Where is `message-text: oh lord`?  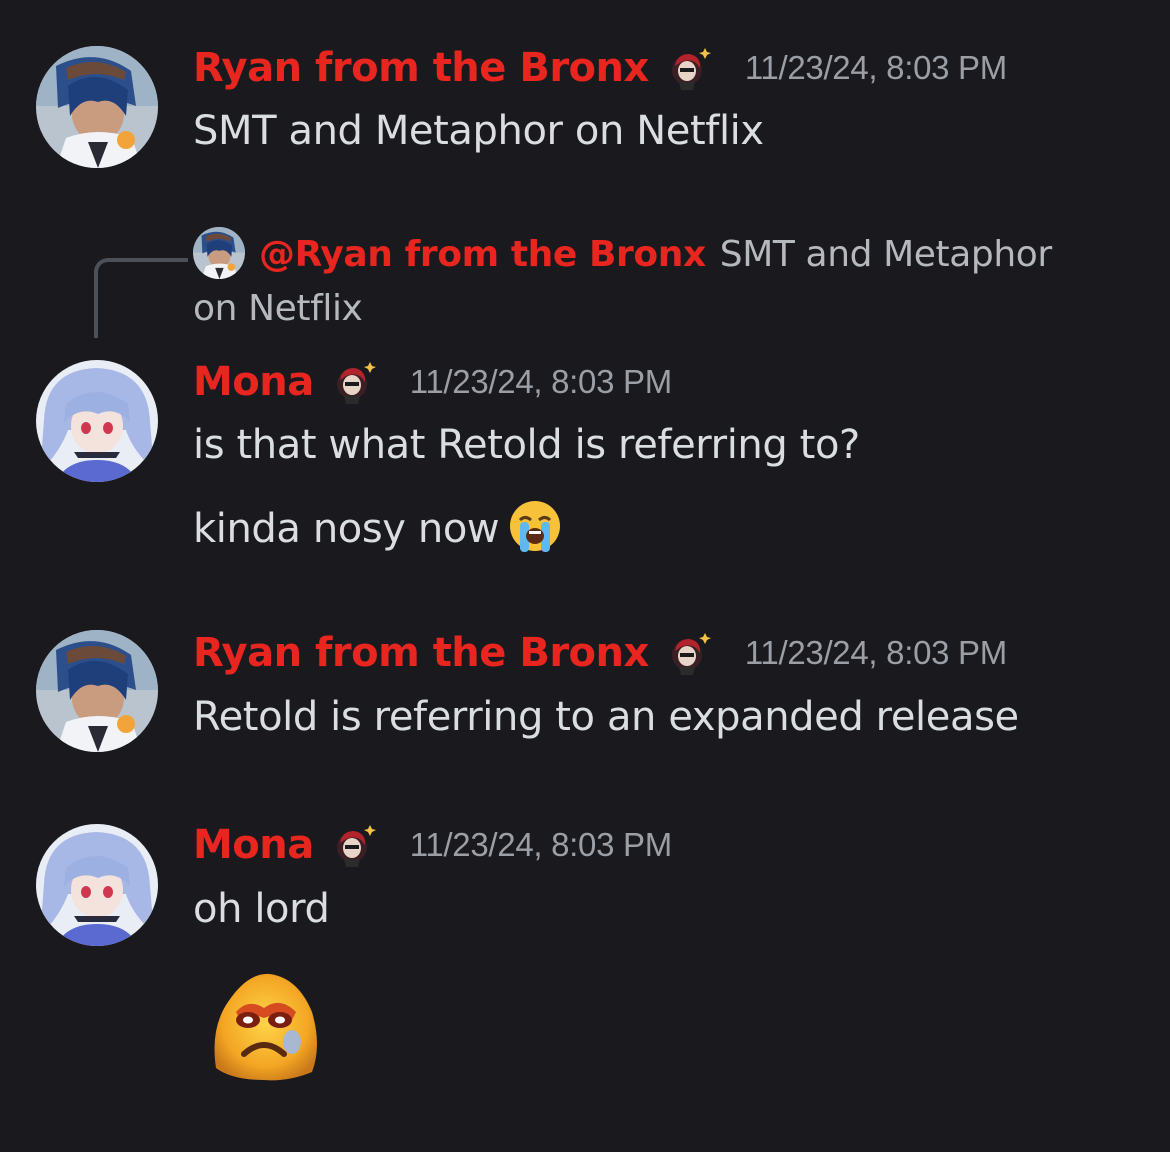 message-text: oh lord is located at coordinates (261, 909).